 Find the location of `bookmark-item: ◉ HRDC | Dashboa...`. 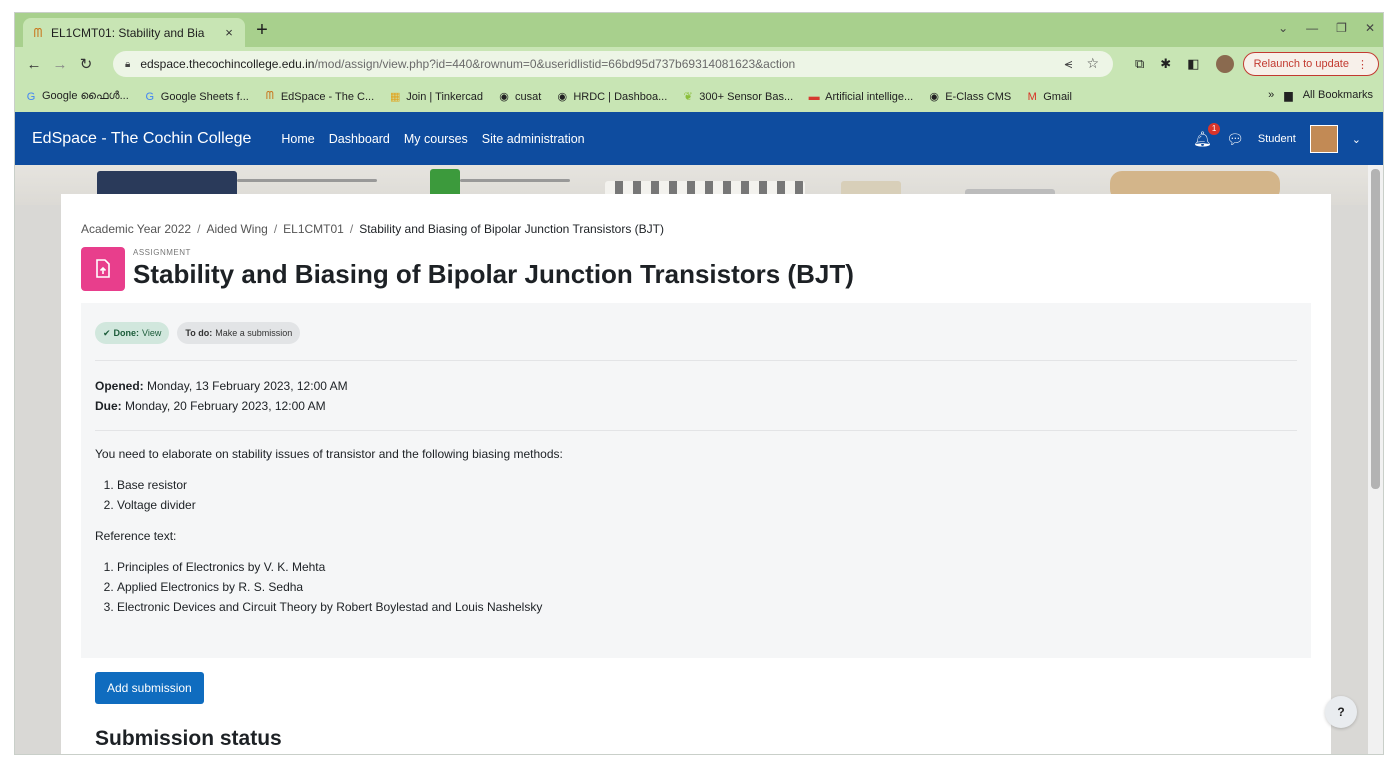

bookmark-item: ◉ HRDC | Dashboa... is located at coordinates (612, 97).